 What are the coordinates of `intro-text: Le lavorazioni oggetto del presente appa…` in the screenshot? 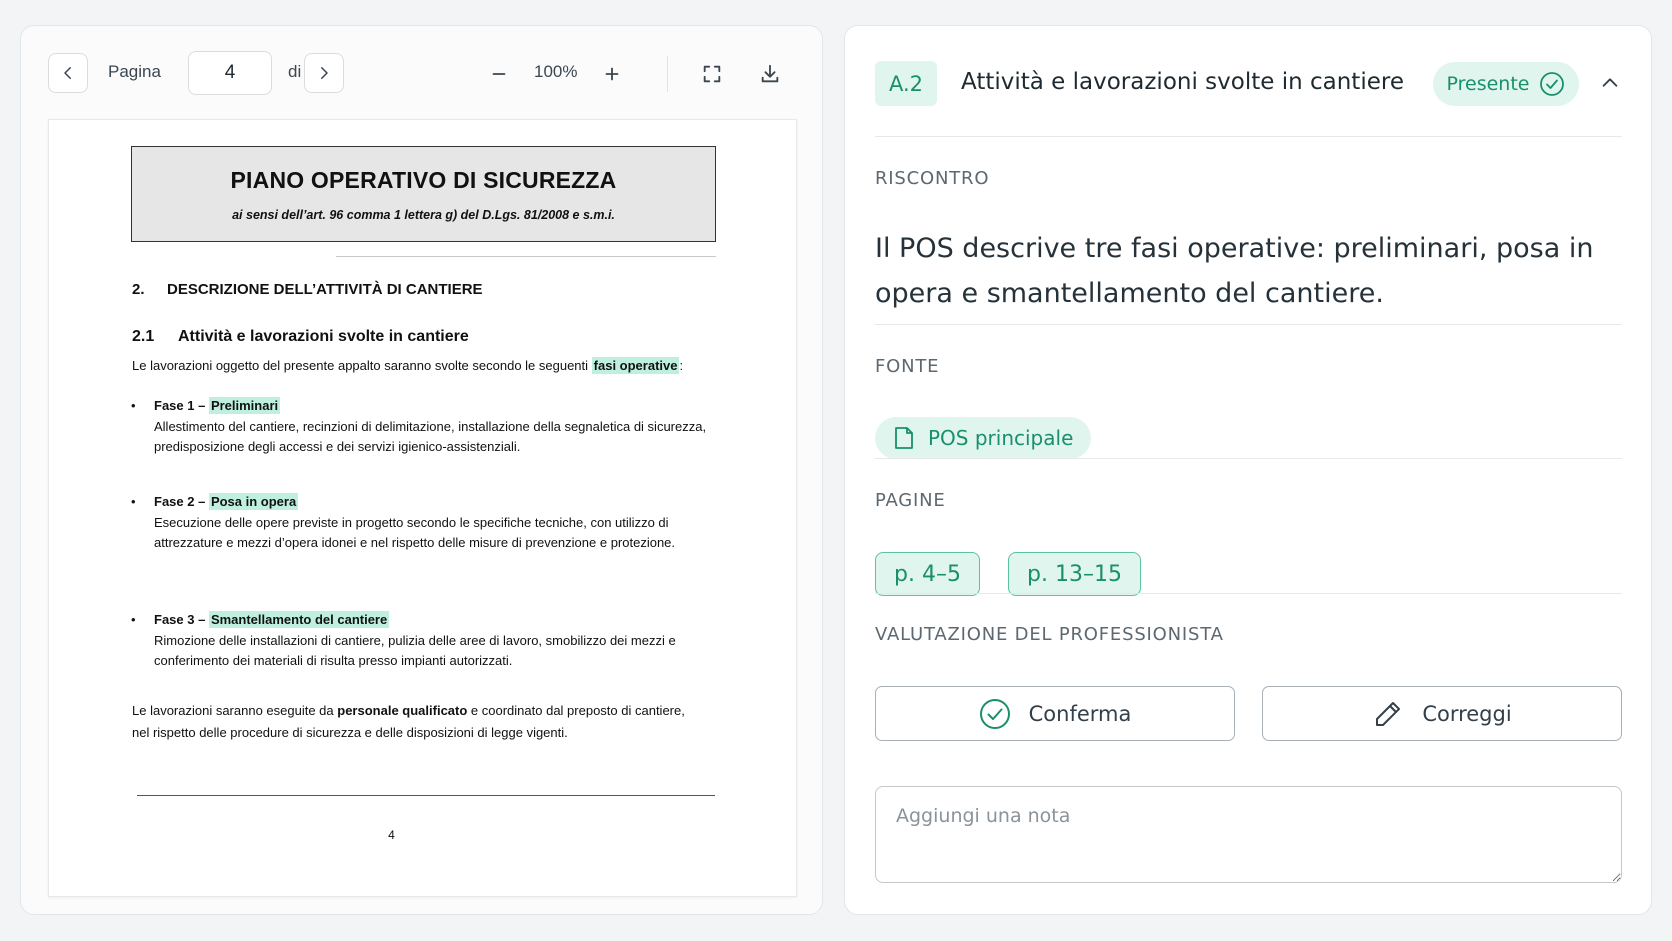 It's located at (362, 365).